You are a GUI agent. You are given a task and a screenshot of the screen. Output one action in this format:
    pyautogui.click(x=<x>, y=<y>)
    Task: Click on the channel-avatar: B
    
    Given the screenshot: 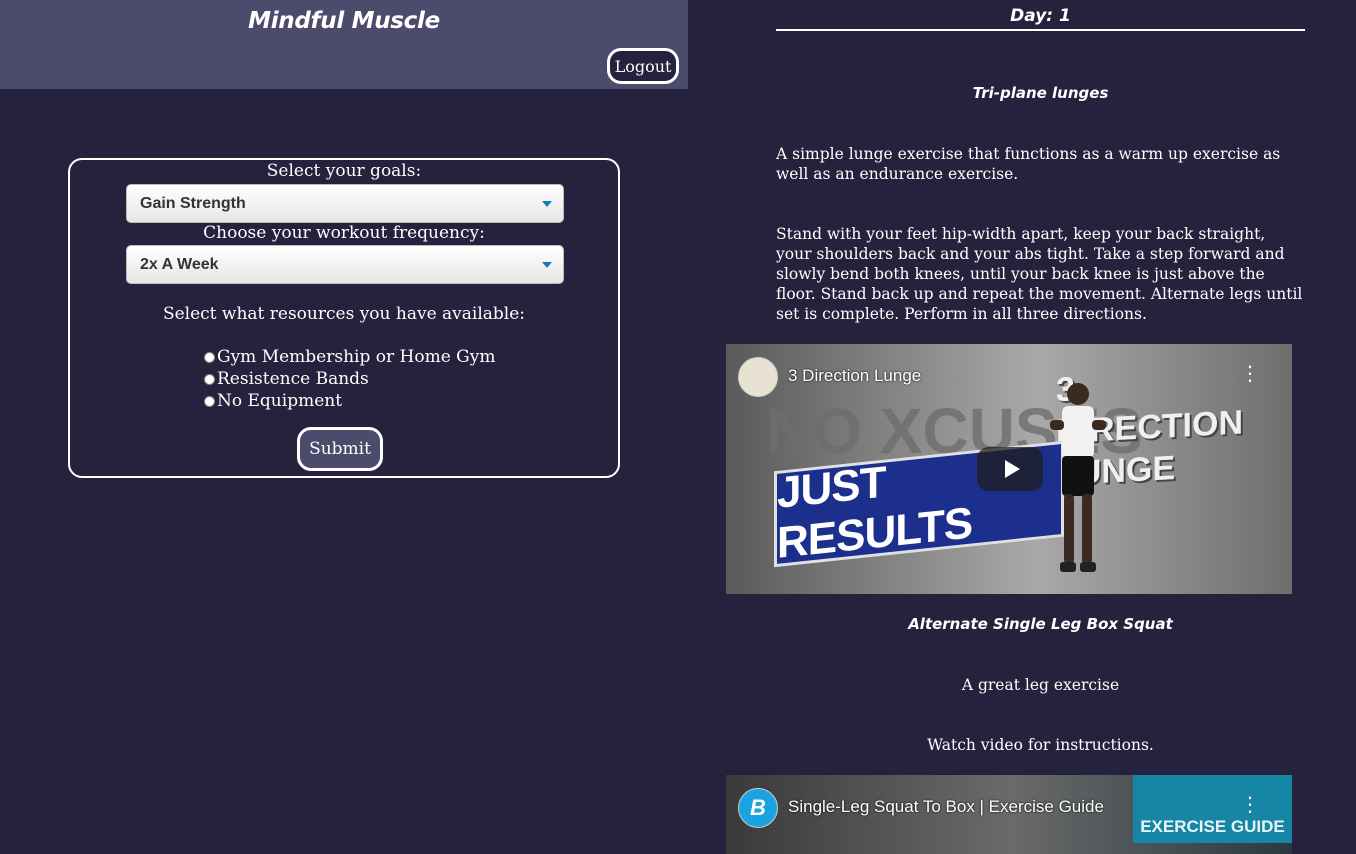 What is the action you would take?
    pyautogui.click(x=758, y=808)
    